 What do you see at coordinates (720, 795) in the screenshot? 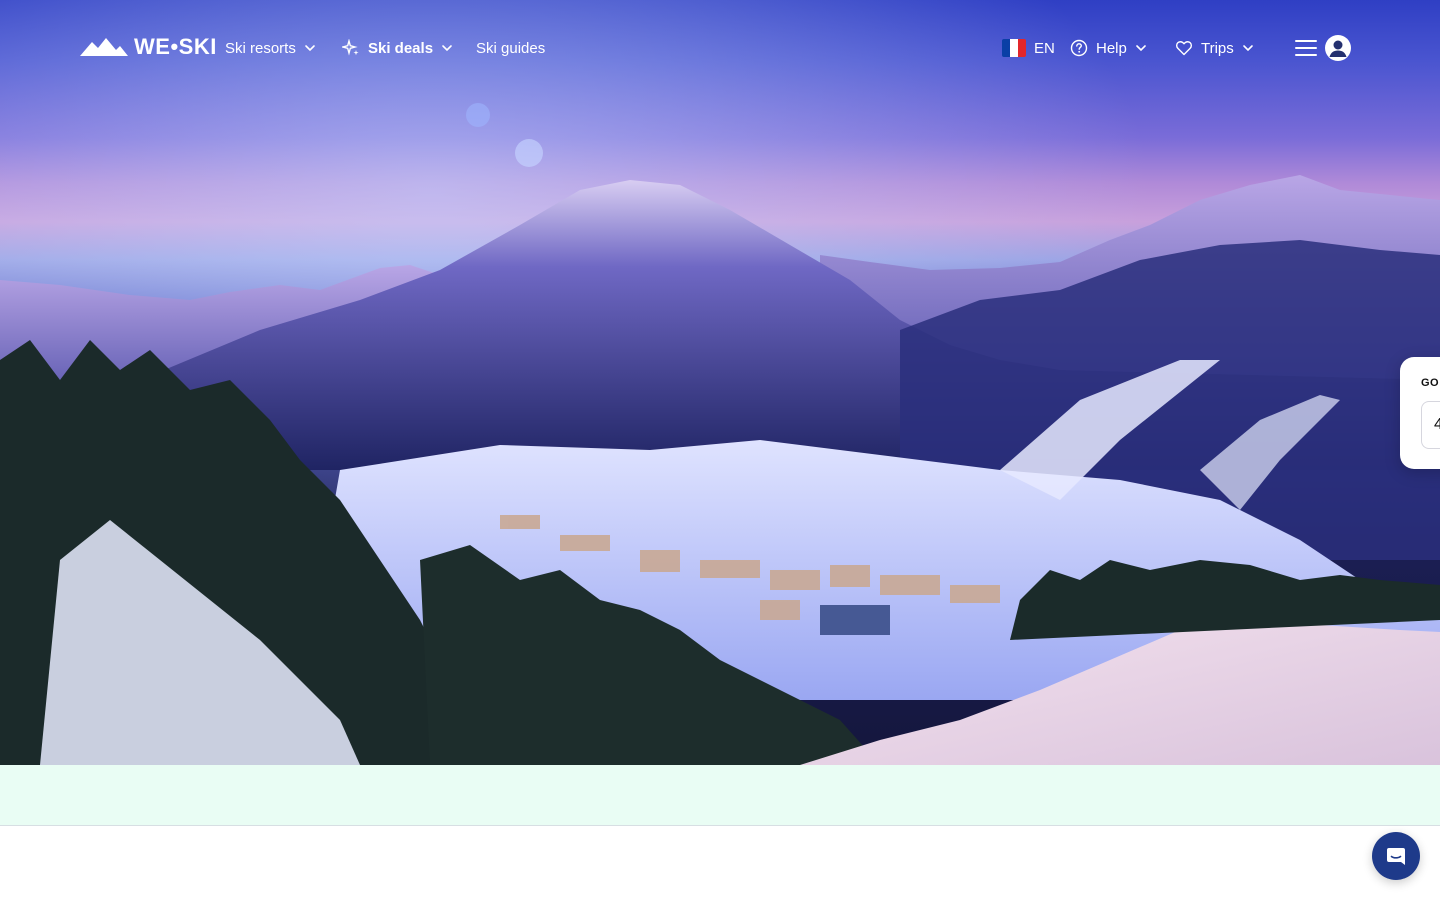
I see `promo-band` at bounding box center [720, 795].